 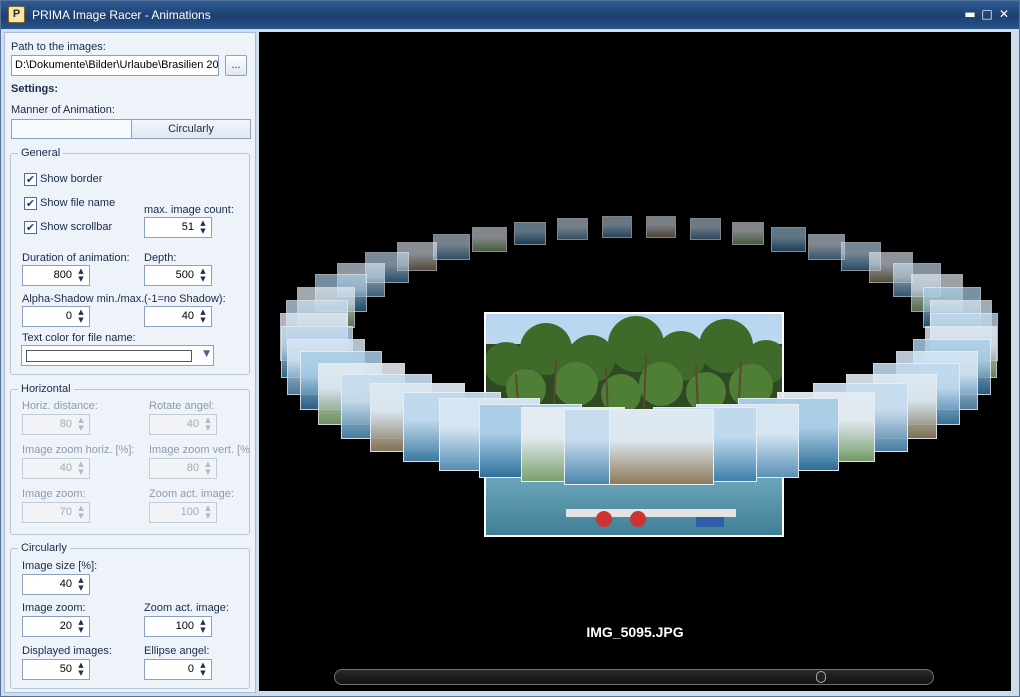 What do you see at coordinates (68, 316) in the screenshot?
I see `alpha-min-value: 0` at bounding box center [68, 316].